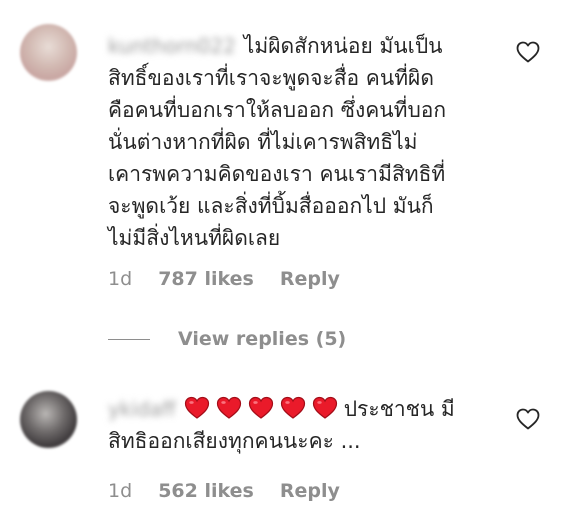  I want to click on comment-line: เคารพความคิดของเรา คนเรามีสิทธิที่, so click(277, 174).